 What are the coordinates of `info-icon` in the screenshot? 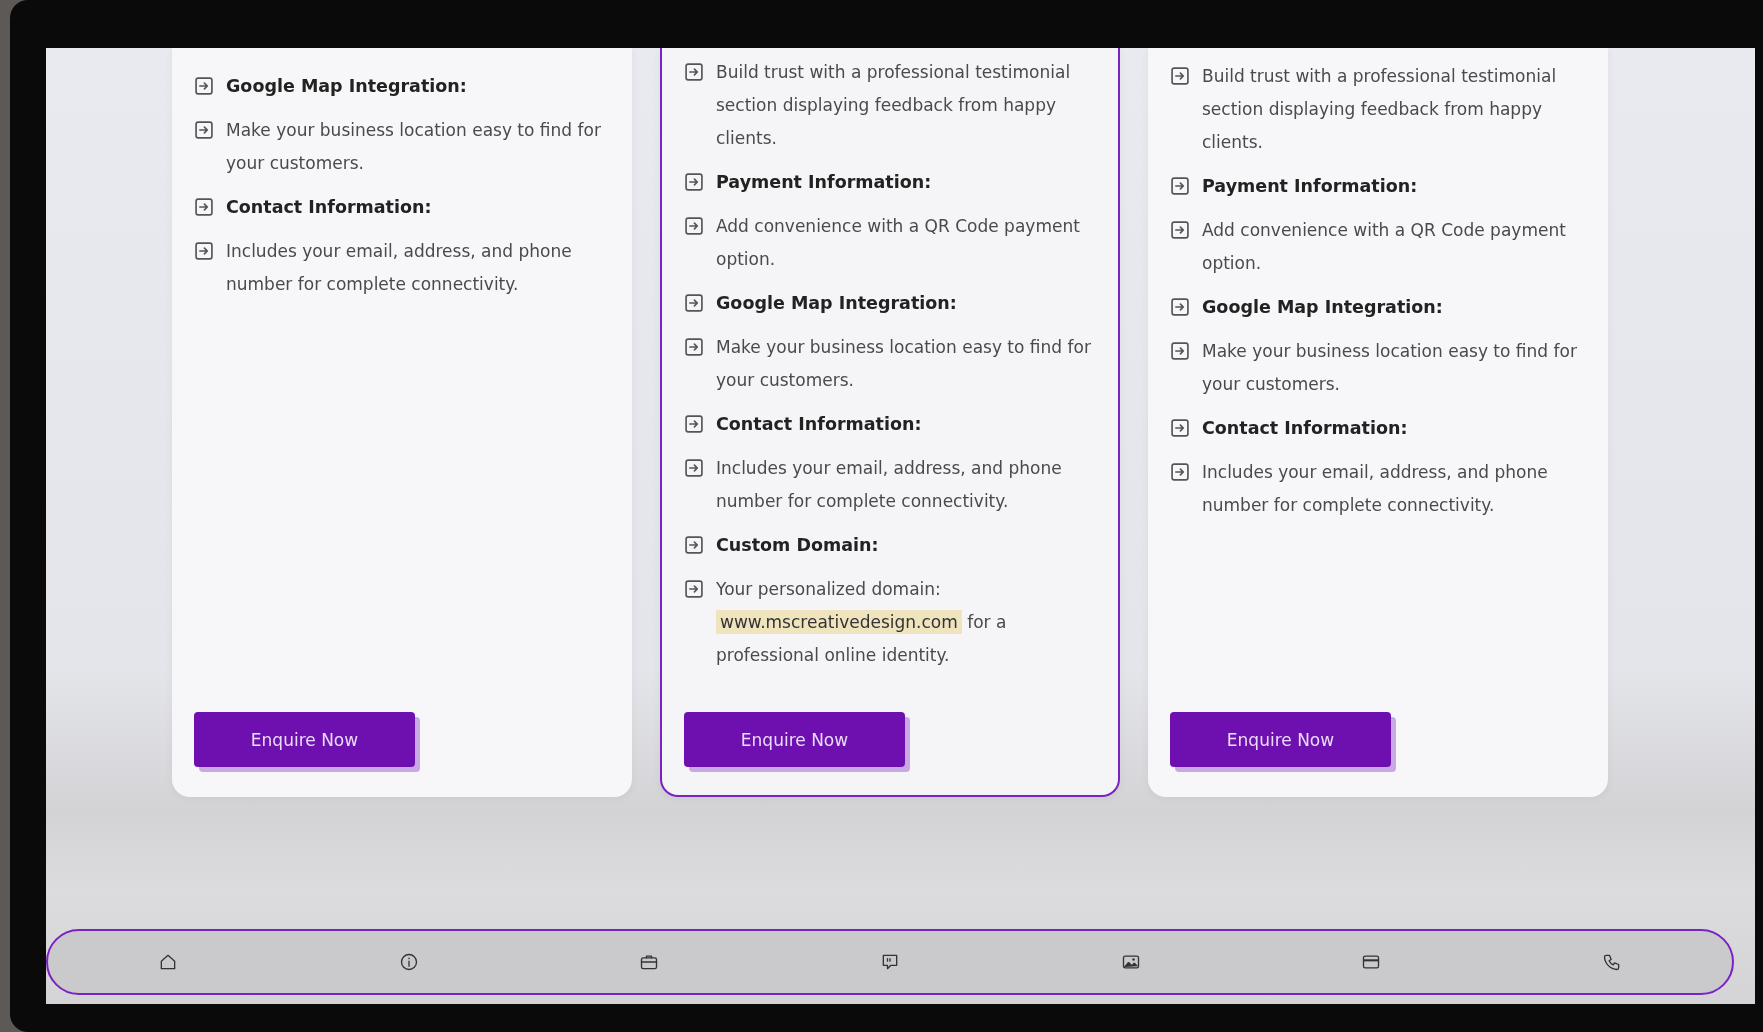 It's located at (408, 962).